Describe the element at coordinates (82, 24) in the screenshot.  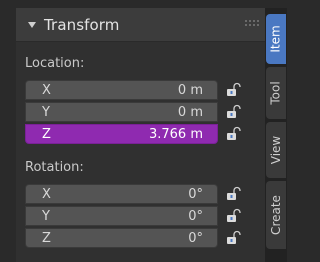
I see `panel-title: Transform` at that location.